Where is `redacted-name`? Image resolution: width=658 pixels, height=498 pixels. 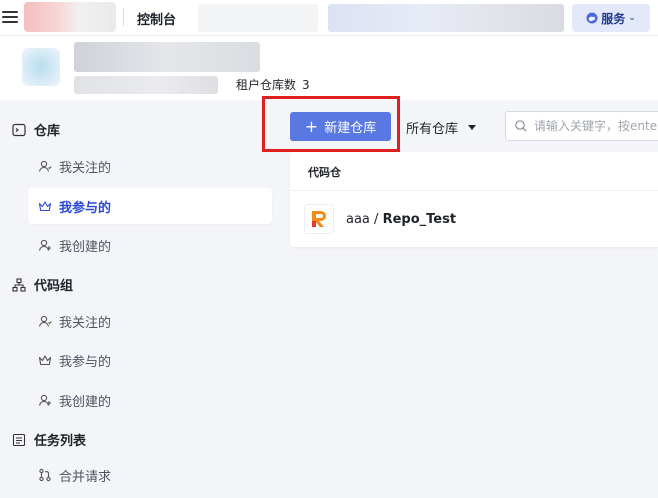
redacted-name is located at coordinates (167, 57).